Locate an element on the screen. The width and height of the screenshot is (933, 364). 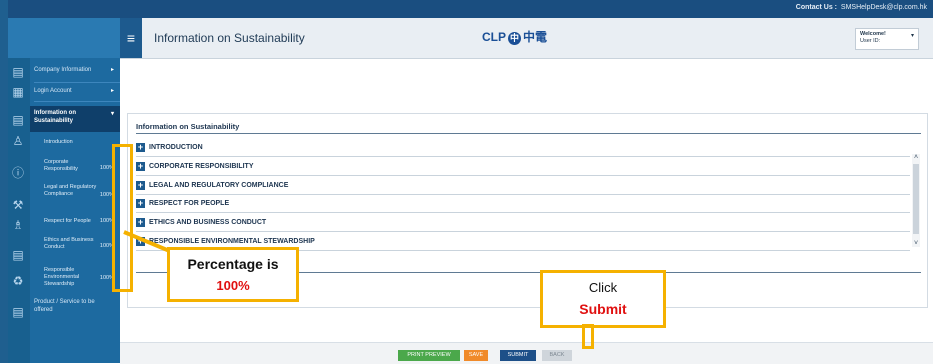
action-bar: PRINT PREVIEW SAVE SUBMIT BACK is located at coordinates (526, 353).